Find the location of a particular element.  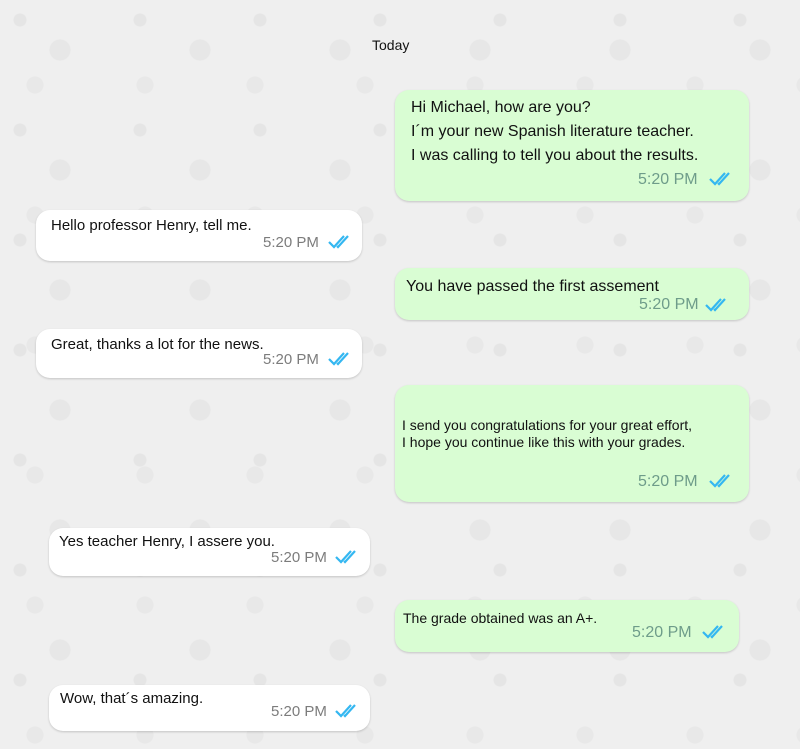

message-text-line: Wow, that´s amazing. is located at coordinates (132, 698).